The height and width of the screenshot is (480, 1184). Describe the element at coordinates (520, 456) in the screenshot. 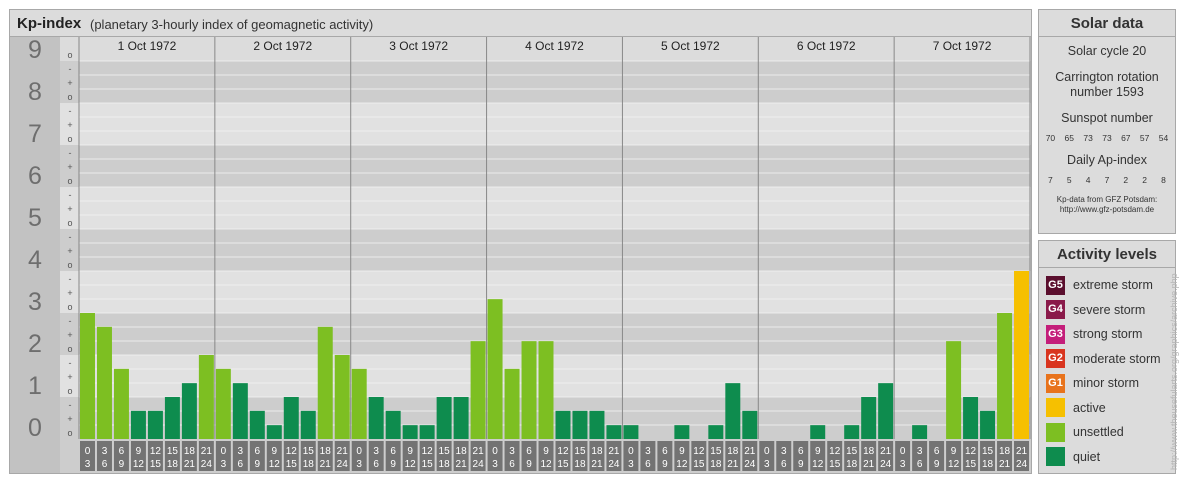

I see `kp-band-base` at that location.